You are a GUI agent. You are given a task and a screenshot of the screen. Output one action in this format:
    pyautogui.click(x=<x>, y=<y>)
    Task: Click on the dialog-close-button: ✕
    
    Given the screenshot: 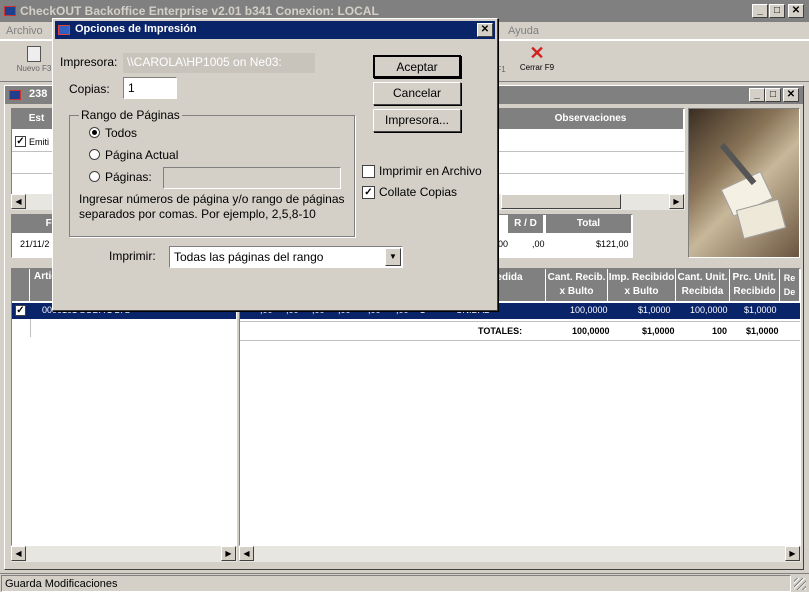 What is the action you would take?
    pyautogui.click(x=485, y=30)
    